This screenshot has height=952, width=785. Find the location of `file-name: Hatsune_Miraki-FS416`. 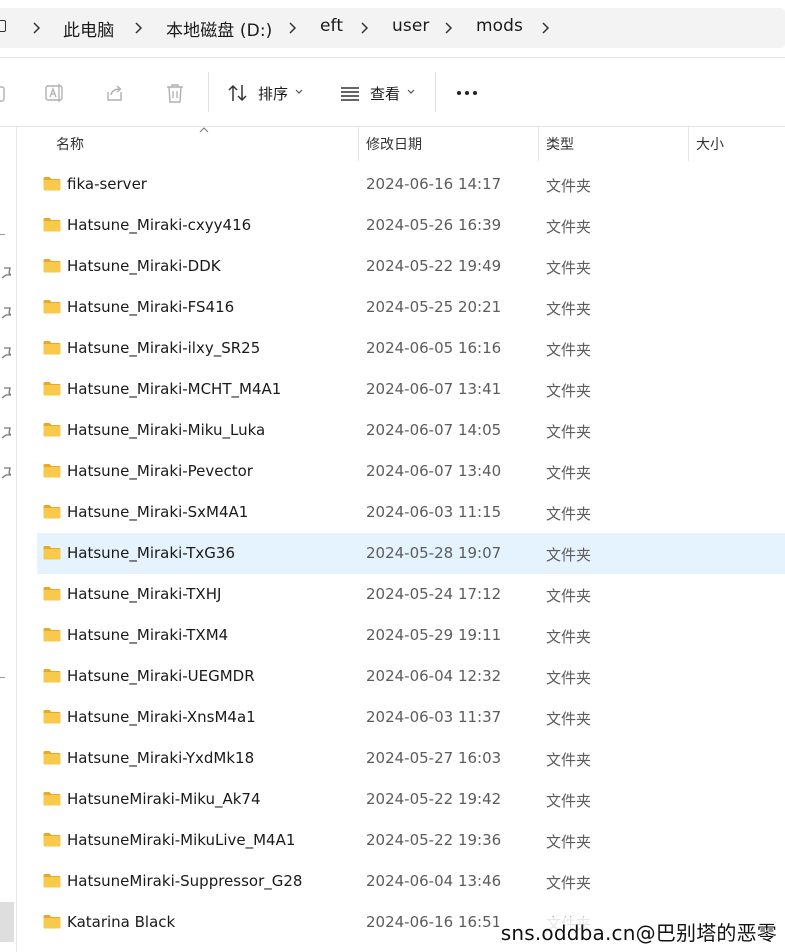

file-name: Hatsune_Miraki-FS416 is located at coordinates (150, 307).